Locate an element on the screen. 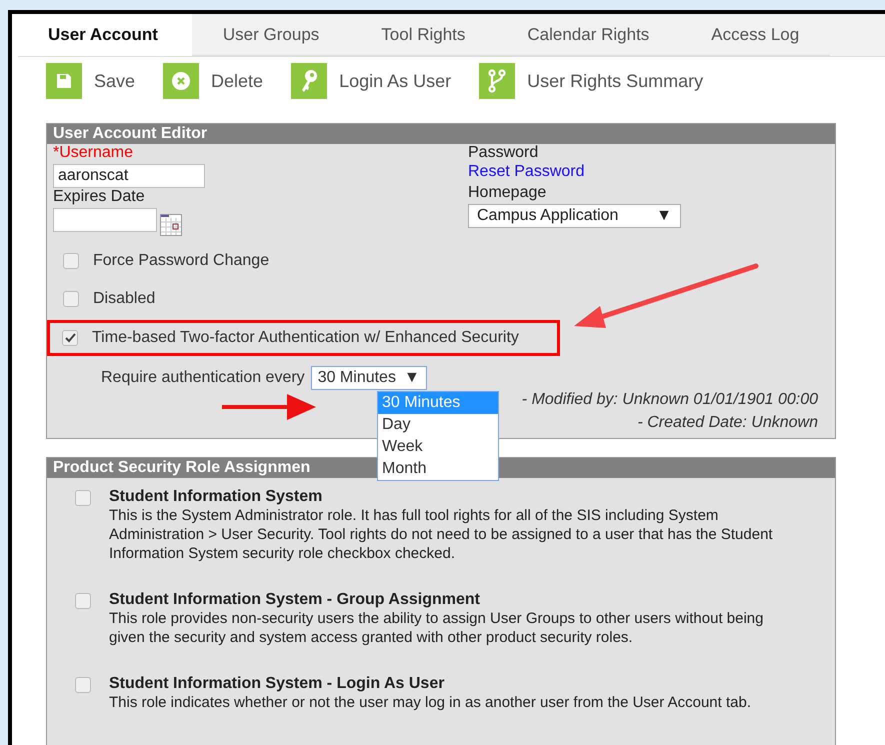  field-label: Password is located at coordinates (504, 153).